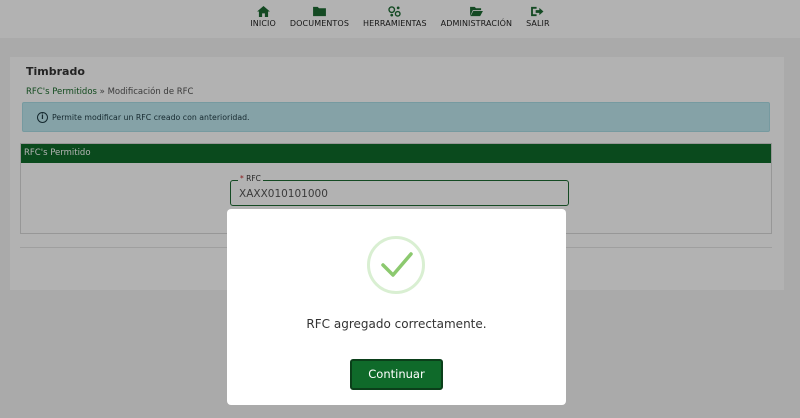 Image resolution: width=800 pixels, height=418 pixels. Describe the element at coordinates (396, 324) in the screenshot. I see `dialog-message: RFC agregado correctamente.` at that location.